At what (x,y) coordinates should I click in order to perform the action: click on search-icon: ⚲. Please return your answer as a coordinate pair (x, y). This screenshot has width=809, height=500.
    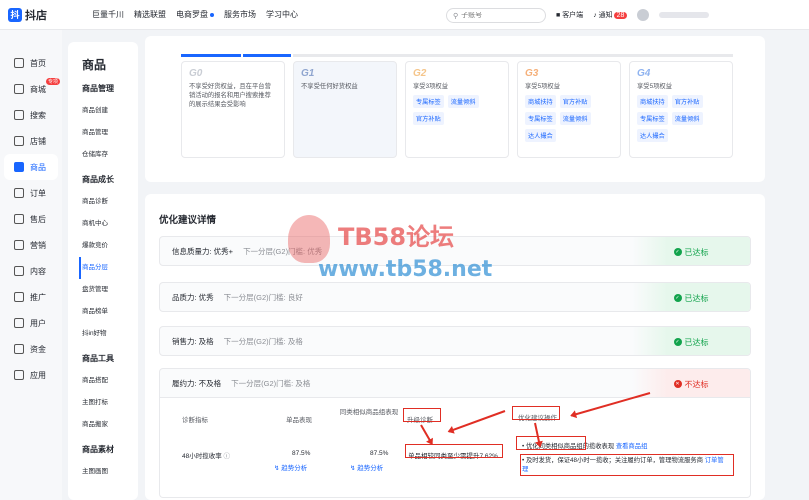
    Looking at the image, I should click on (456, 16).